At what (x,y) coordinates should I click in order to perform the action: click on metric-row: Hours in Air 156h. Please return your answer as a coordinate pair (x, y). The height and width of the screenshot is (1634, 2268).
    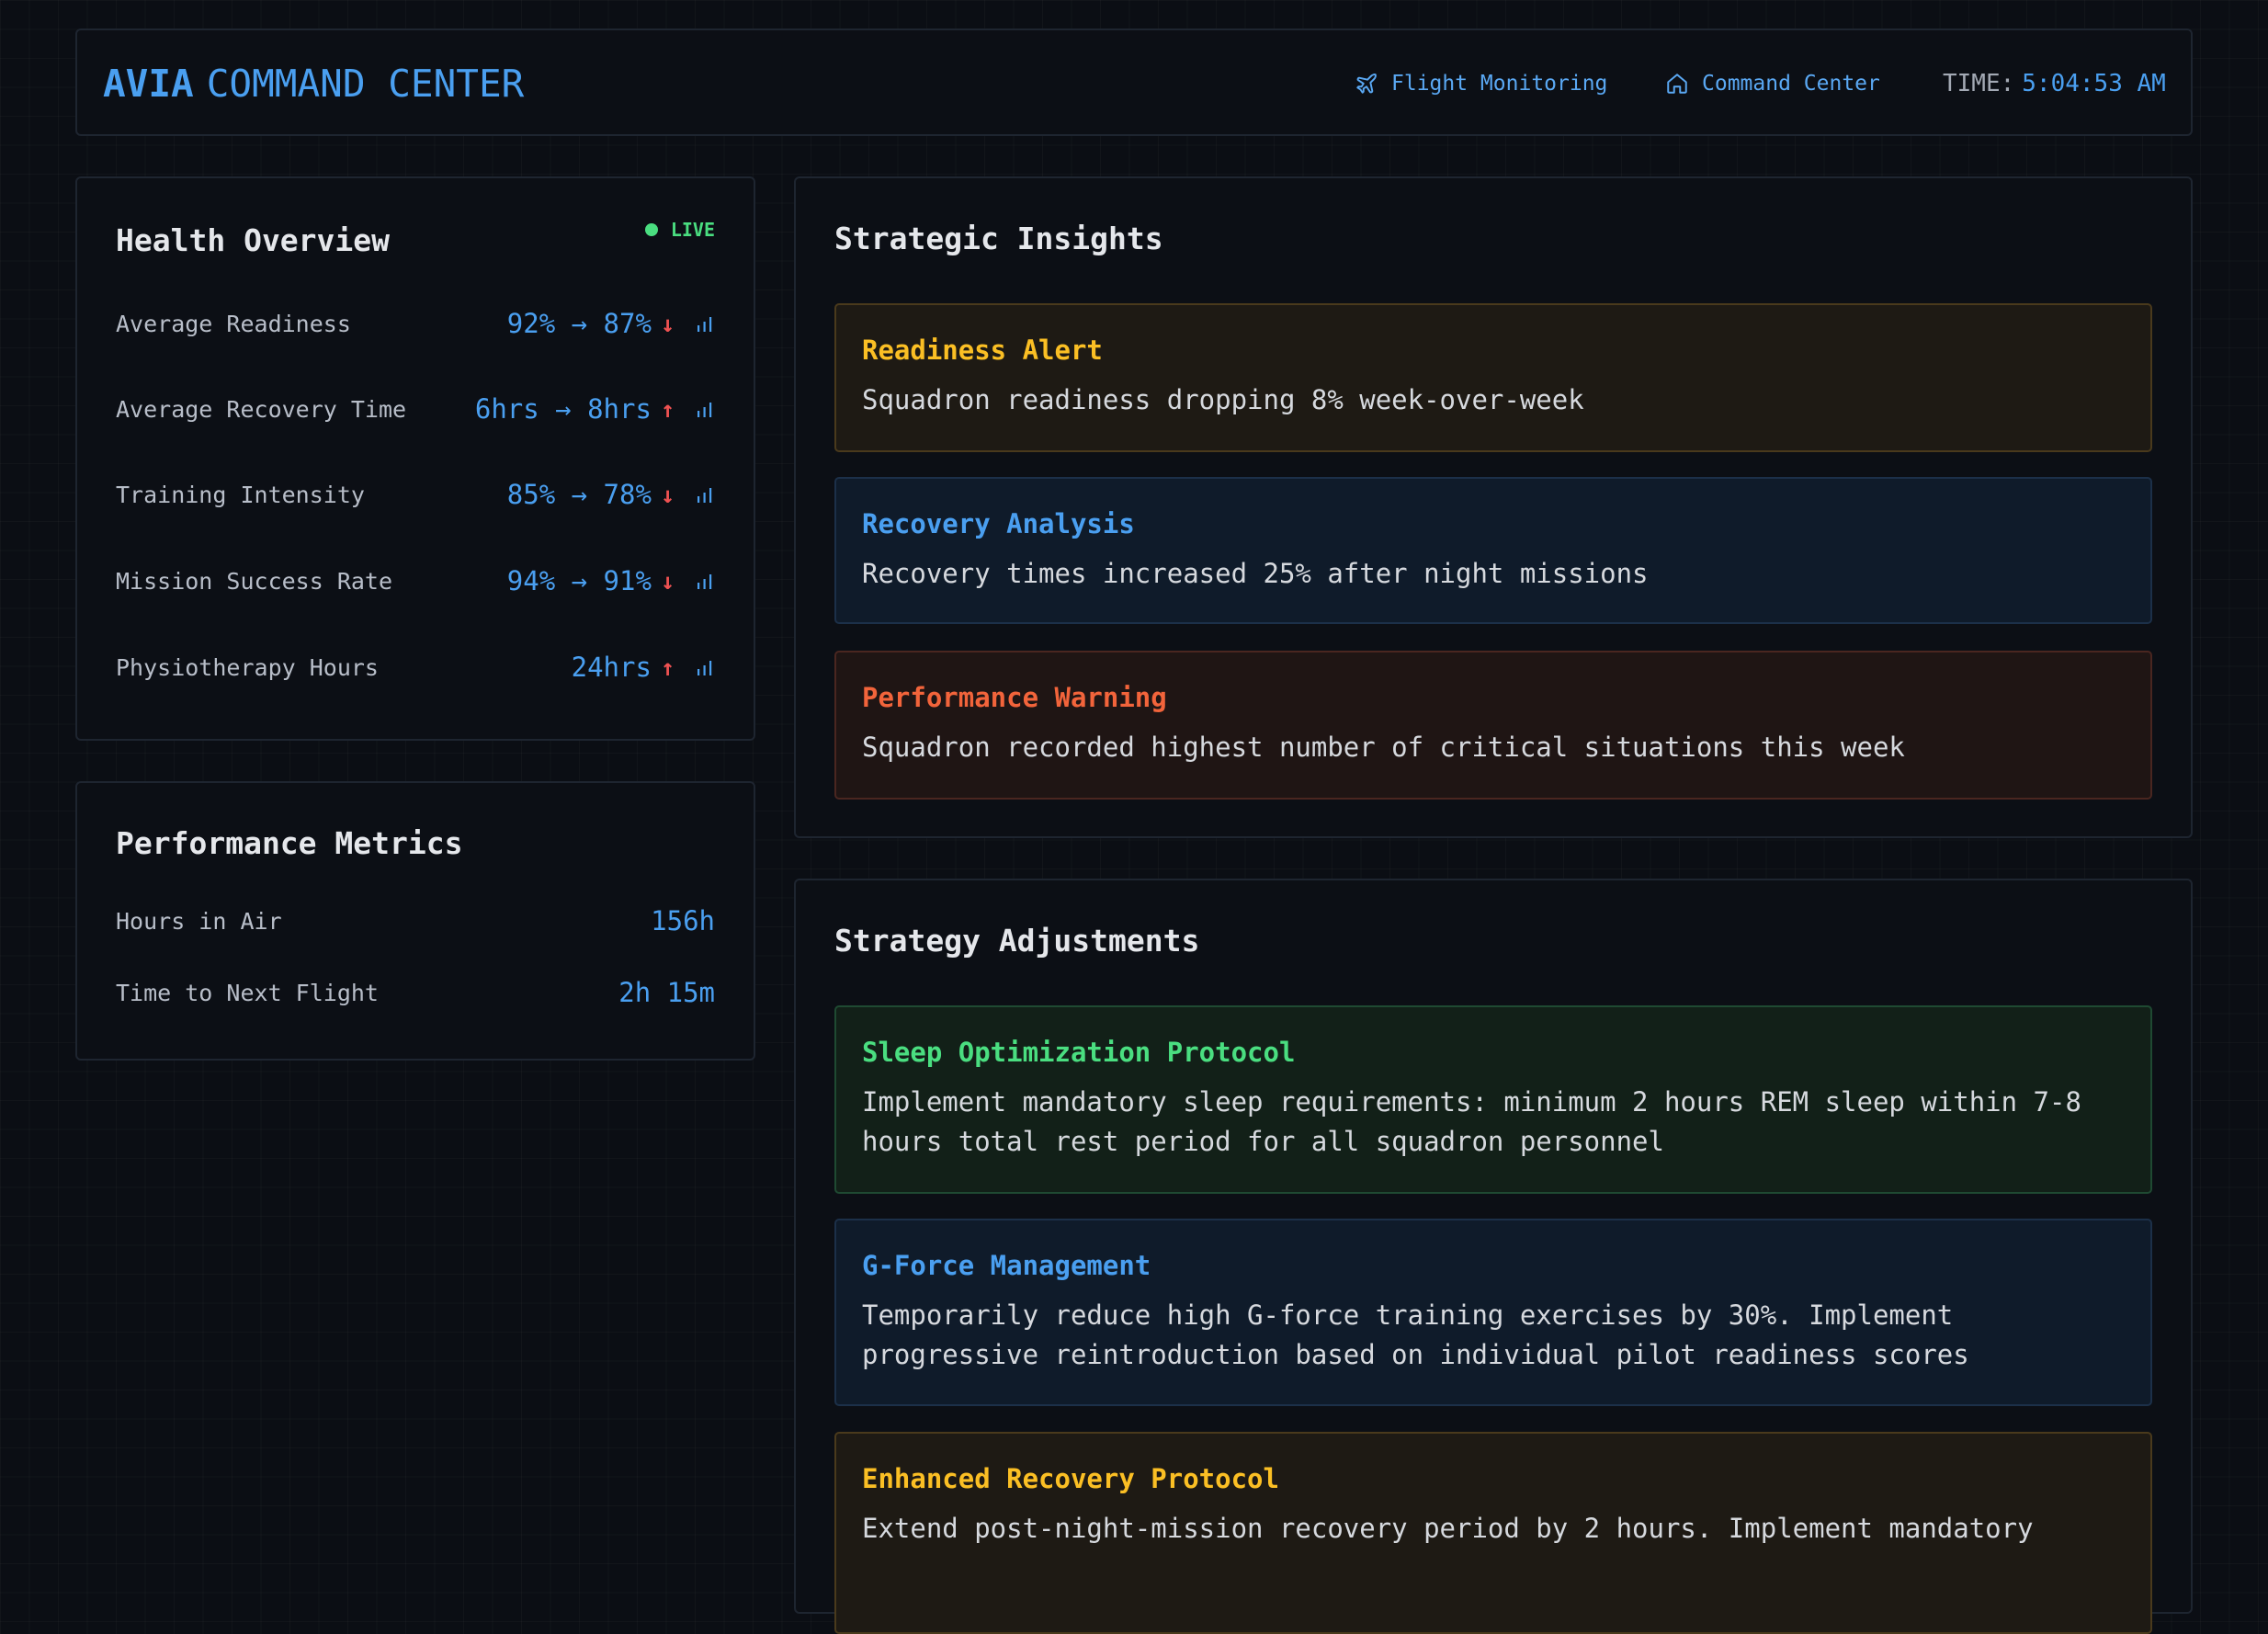
    Looking at the image, I should click on (416, 921).